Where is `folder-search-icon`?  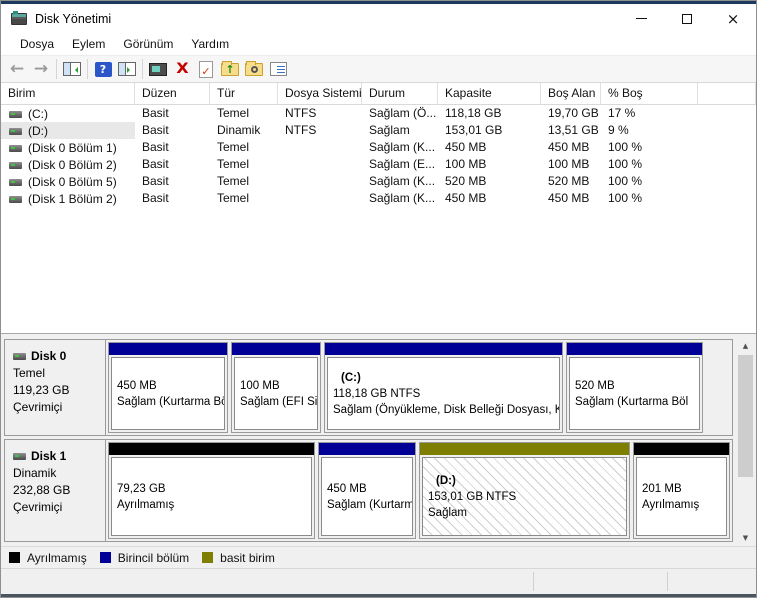
folder-search-icon is located at coordinates (254, 68).